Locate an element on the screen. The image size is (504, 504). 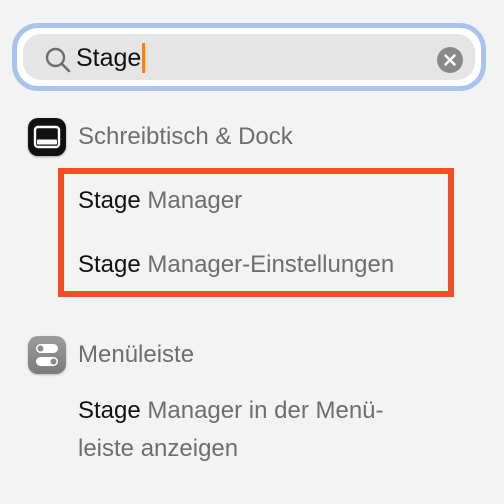
section-title: Menüleiste is located at coordinates (136, 354).